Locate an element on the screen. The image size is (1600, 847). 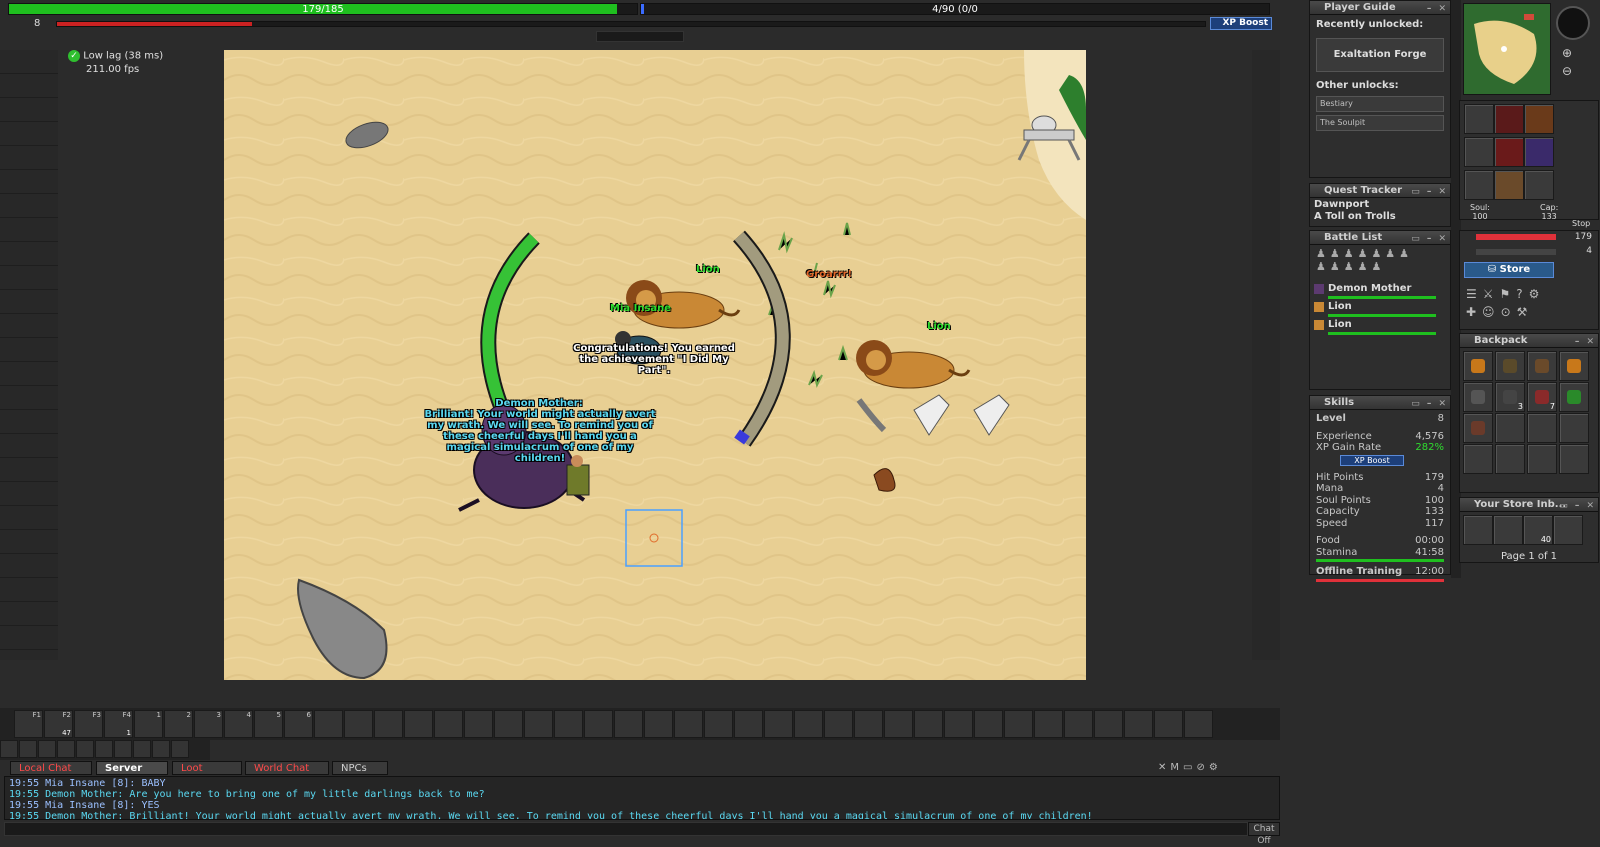
hotkey-slot: 1 is located at coordinates (148, 724).